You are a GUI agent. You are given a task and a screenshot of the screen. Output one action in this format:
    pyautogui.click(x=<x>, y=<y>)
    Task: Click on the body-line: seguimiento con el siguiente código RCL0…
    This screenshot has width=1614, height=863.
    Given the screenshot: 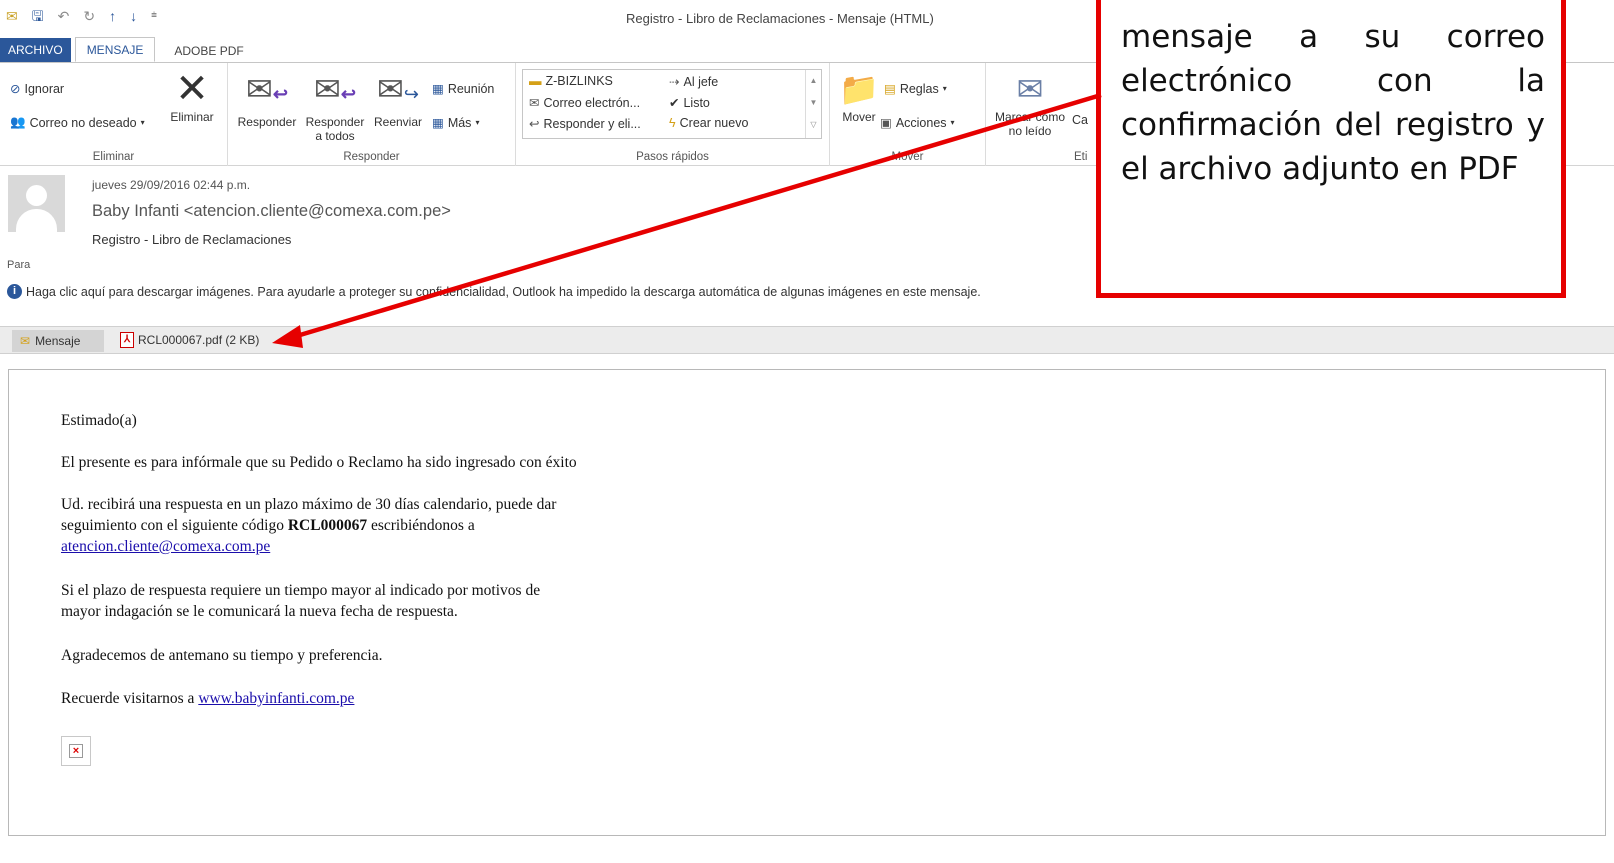 What is the action you would take?
    pyautogui.click(x=268, y=525)
    